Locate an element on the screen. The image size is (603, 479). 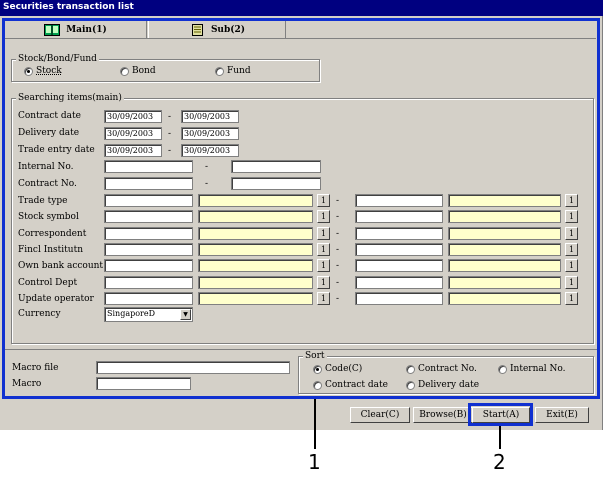
browse-button: Browse(B) is located at coordinates (443, 415).